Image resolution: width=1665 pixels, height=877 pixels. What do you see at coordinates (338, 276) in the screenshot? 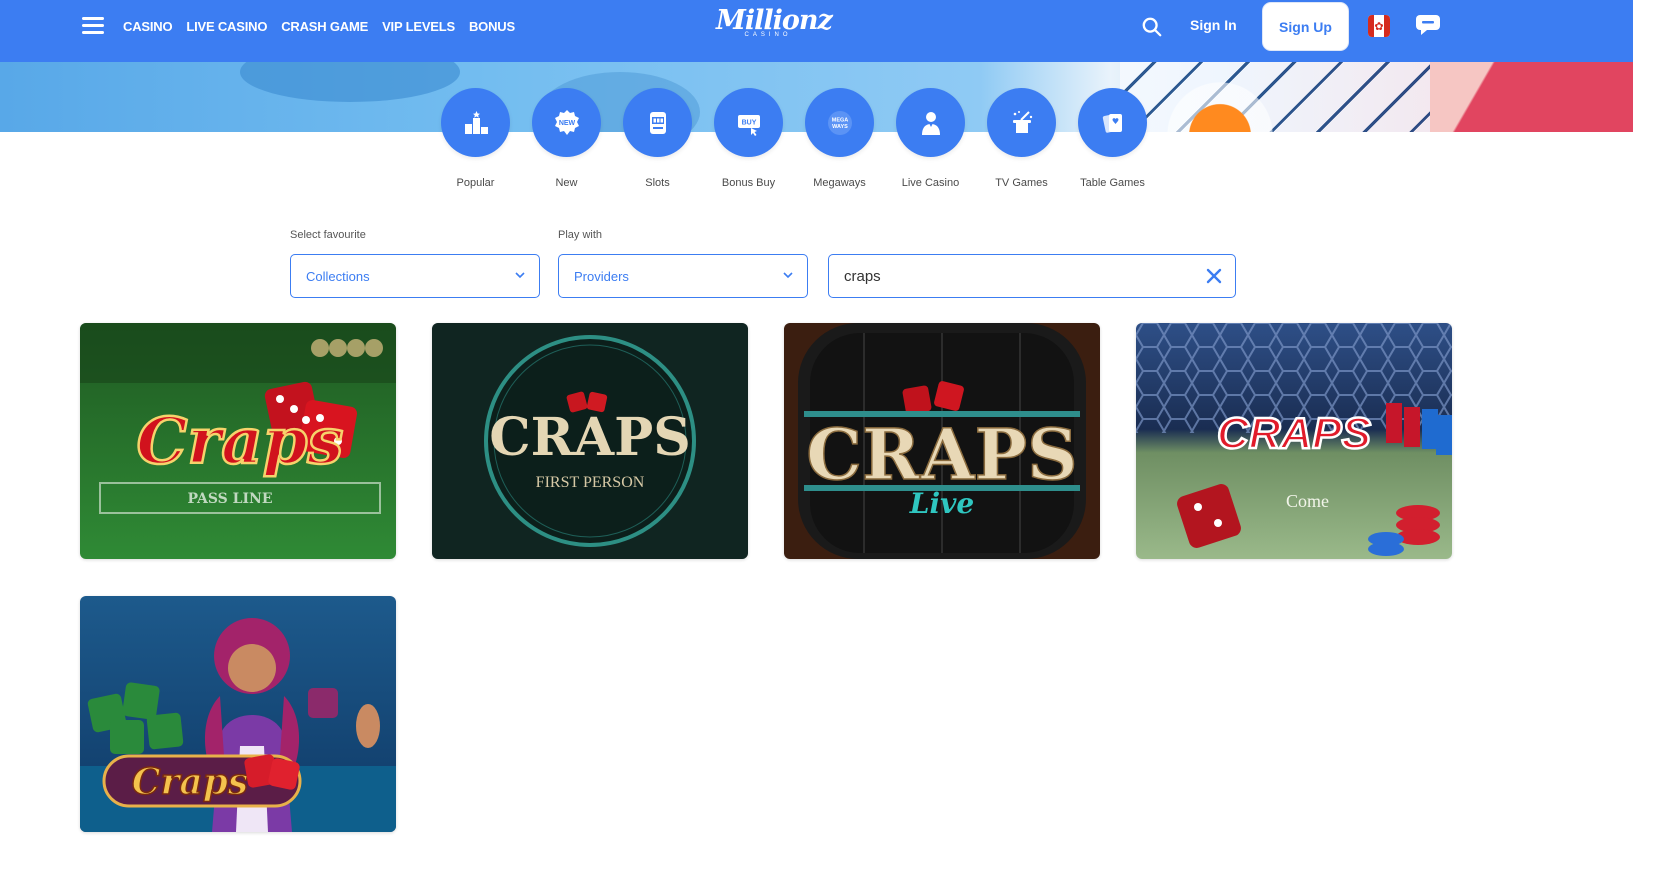
I see `collections-value: Collections` at bounding box center [338, 276].